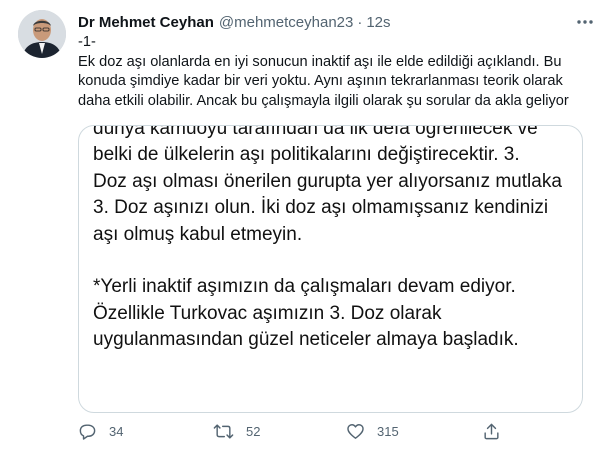 Image resolution: width=611 pixels, height=450 pixels. Describe the element at coordinates (286, 22) in the screenshot. I see `author-handle: @mehmetceyhan23` at that location.